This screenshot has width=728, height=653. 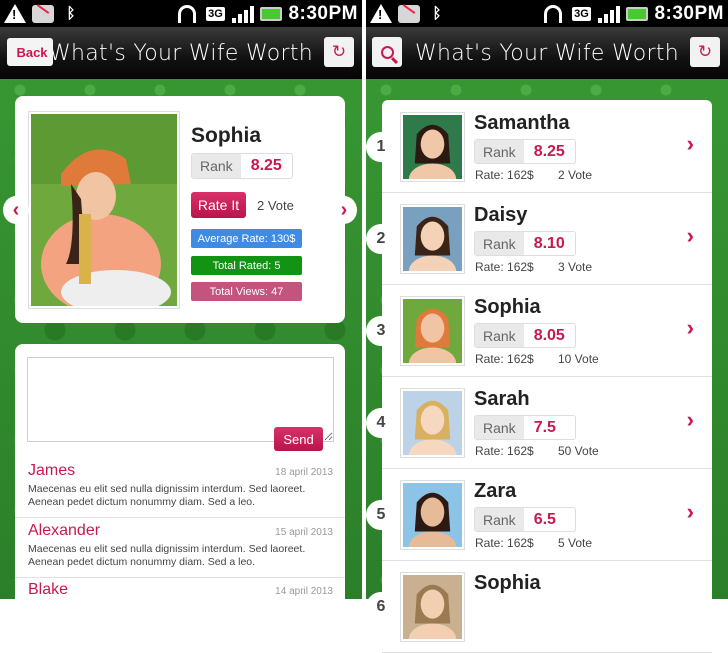 I want to click on rank-position: 4, so click(x=381, y=423).